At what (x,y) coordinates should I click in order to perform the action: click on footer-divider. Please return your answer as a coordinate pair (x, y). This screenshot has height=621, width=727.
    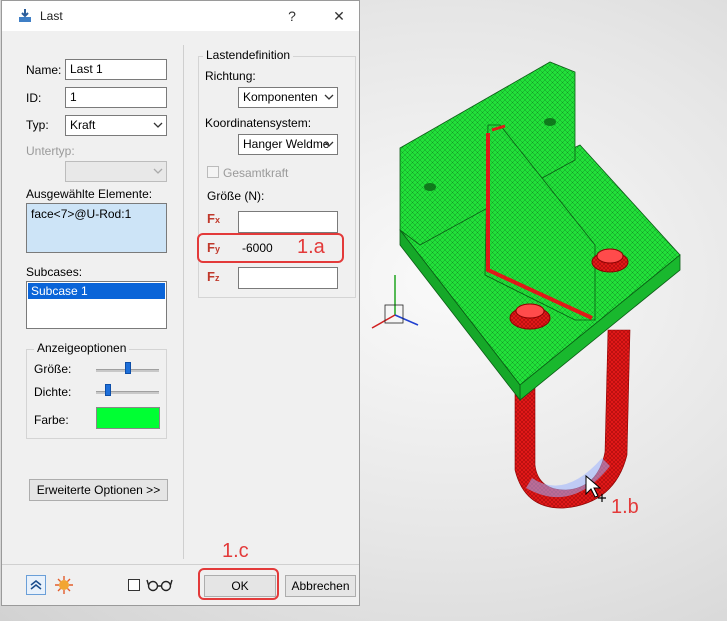
    Looking at the image, I should click on (180, 564).